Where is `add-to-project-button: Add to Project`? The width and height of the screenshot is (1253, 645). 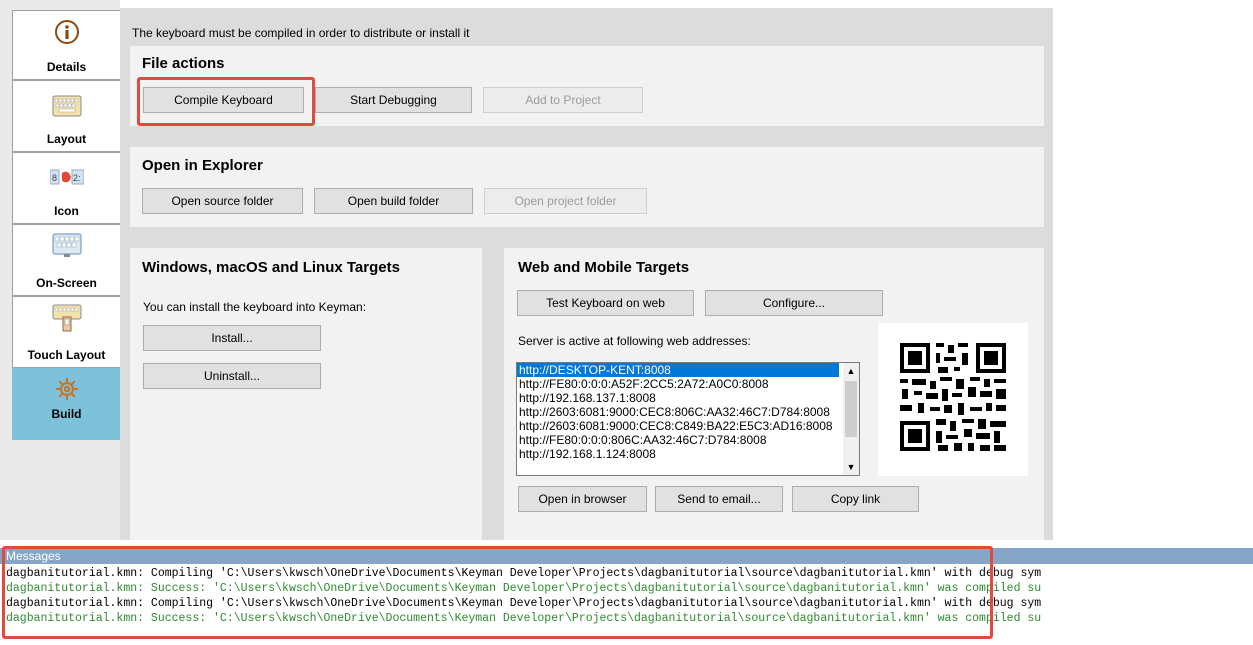 add-to-project-button: Add to Project is located at coordinates (563, 100).